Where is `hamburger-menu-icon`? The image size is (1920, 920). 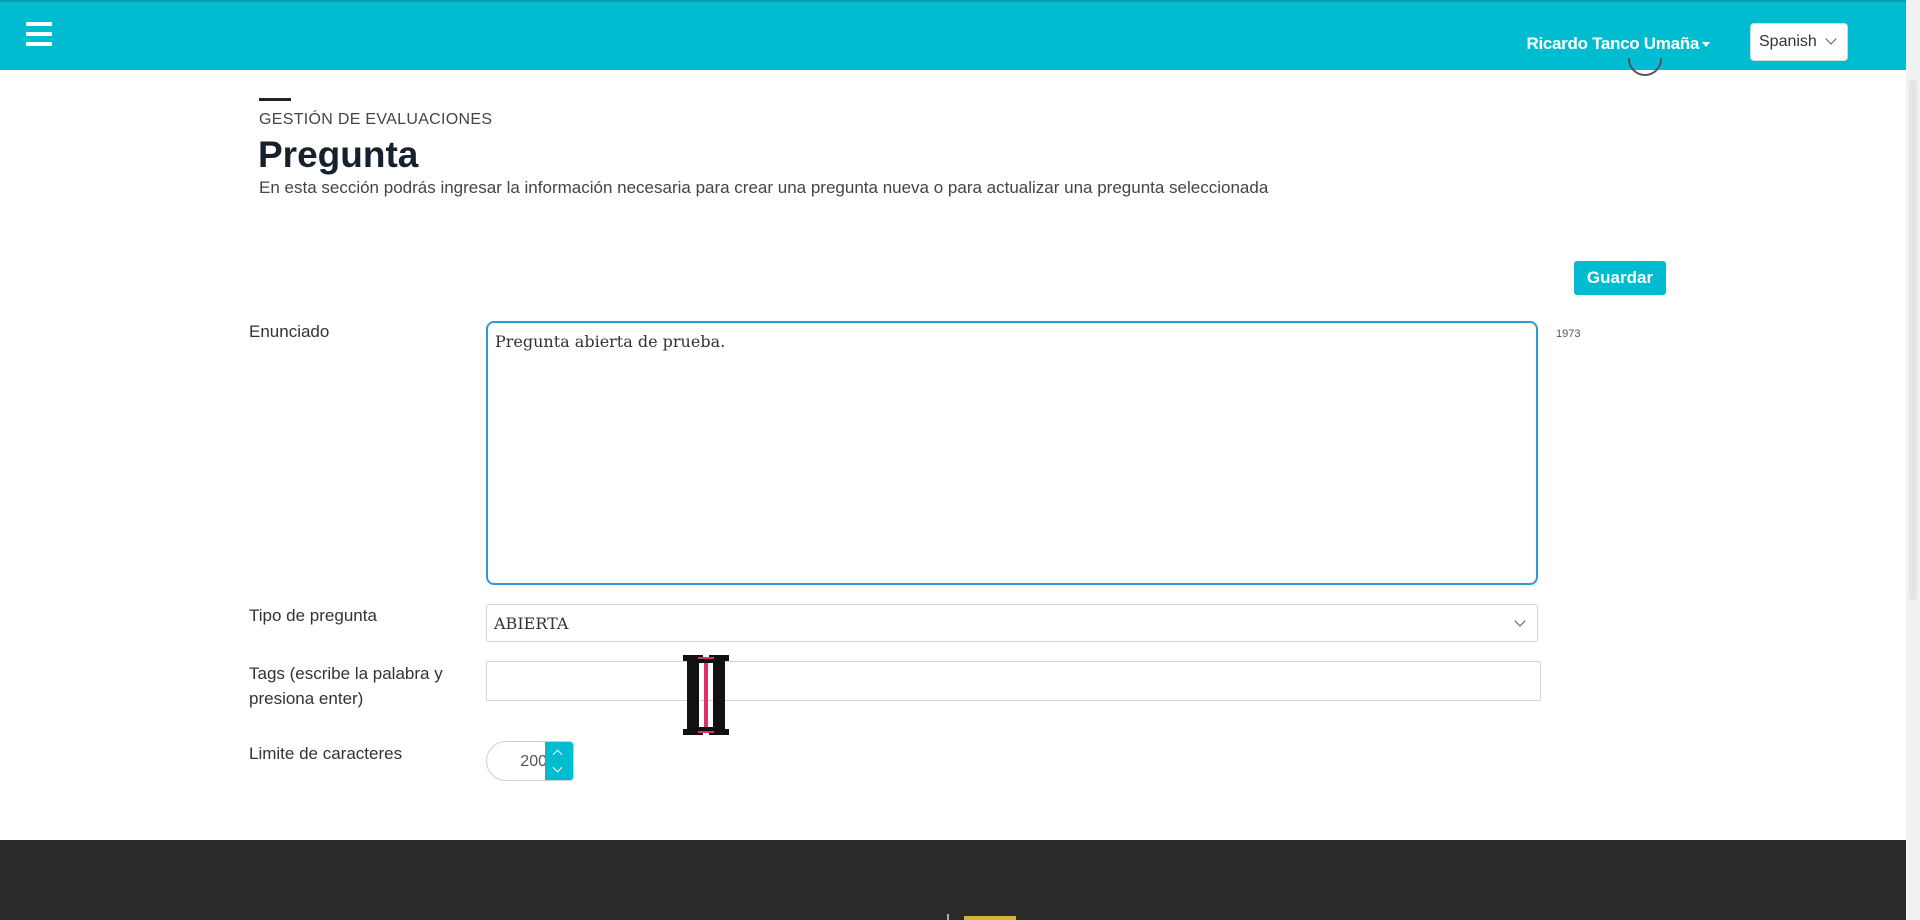 hamburger-menu-icon is located at coordinates (39, 34).